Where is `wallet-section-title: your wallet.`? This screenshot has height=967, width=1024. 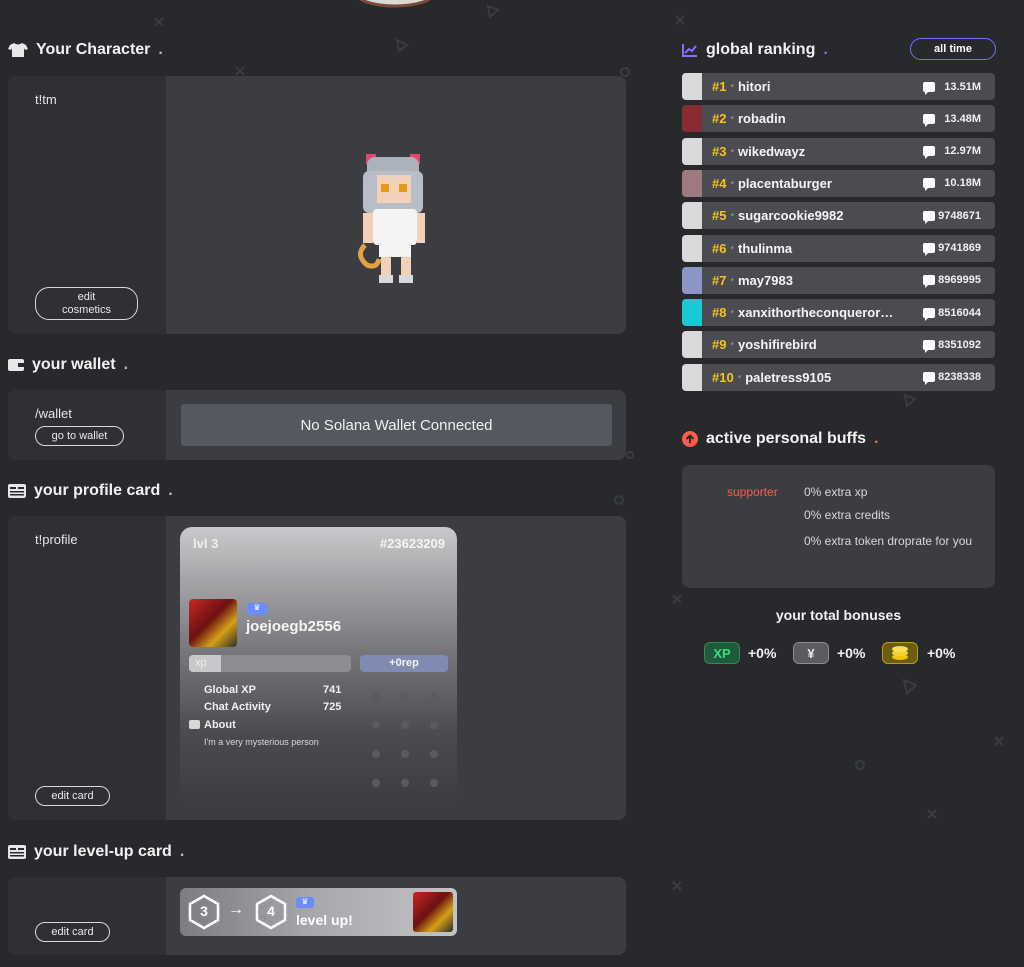
wallet-section-title: your wallet. is located at coordinates (68, 365).